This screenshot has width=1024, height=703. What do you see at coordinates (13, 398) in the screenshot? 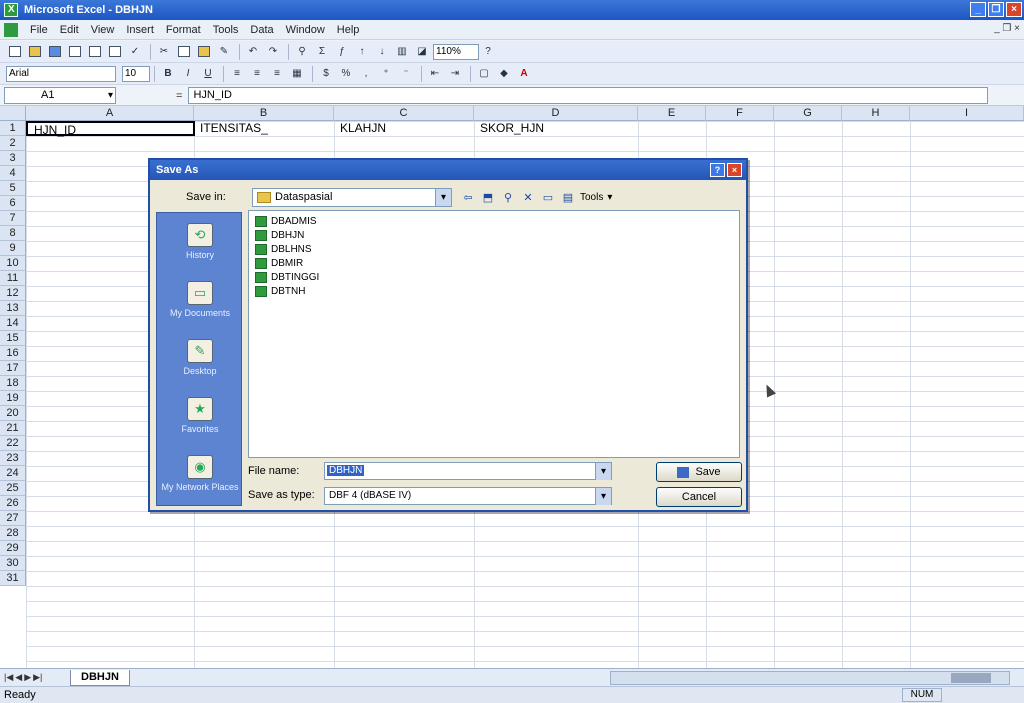
I see `row-header: 19` at bounding box center [13, 398].